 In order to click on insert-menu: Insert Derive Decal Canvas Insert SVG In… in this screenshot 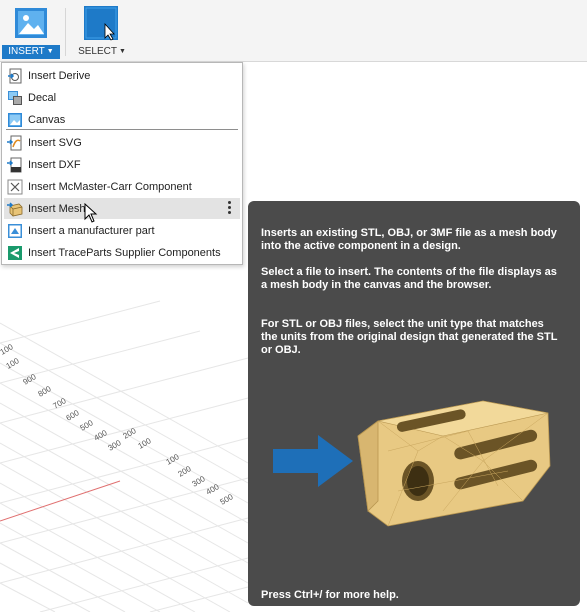, I will do `click(122, 163)`.